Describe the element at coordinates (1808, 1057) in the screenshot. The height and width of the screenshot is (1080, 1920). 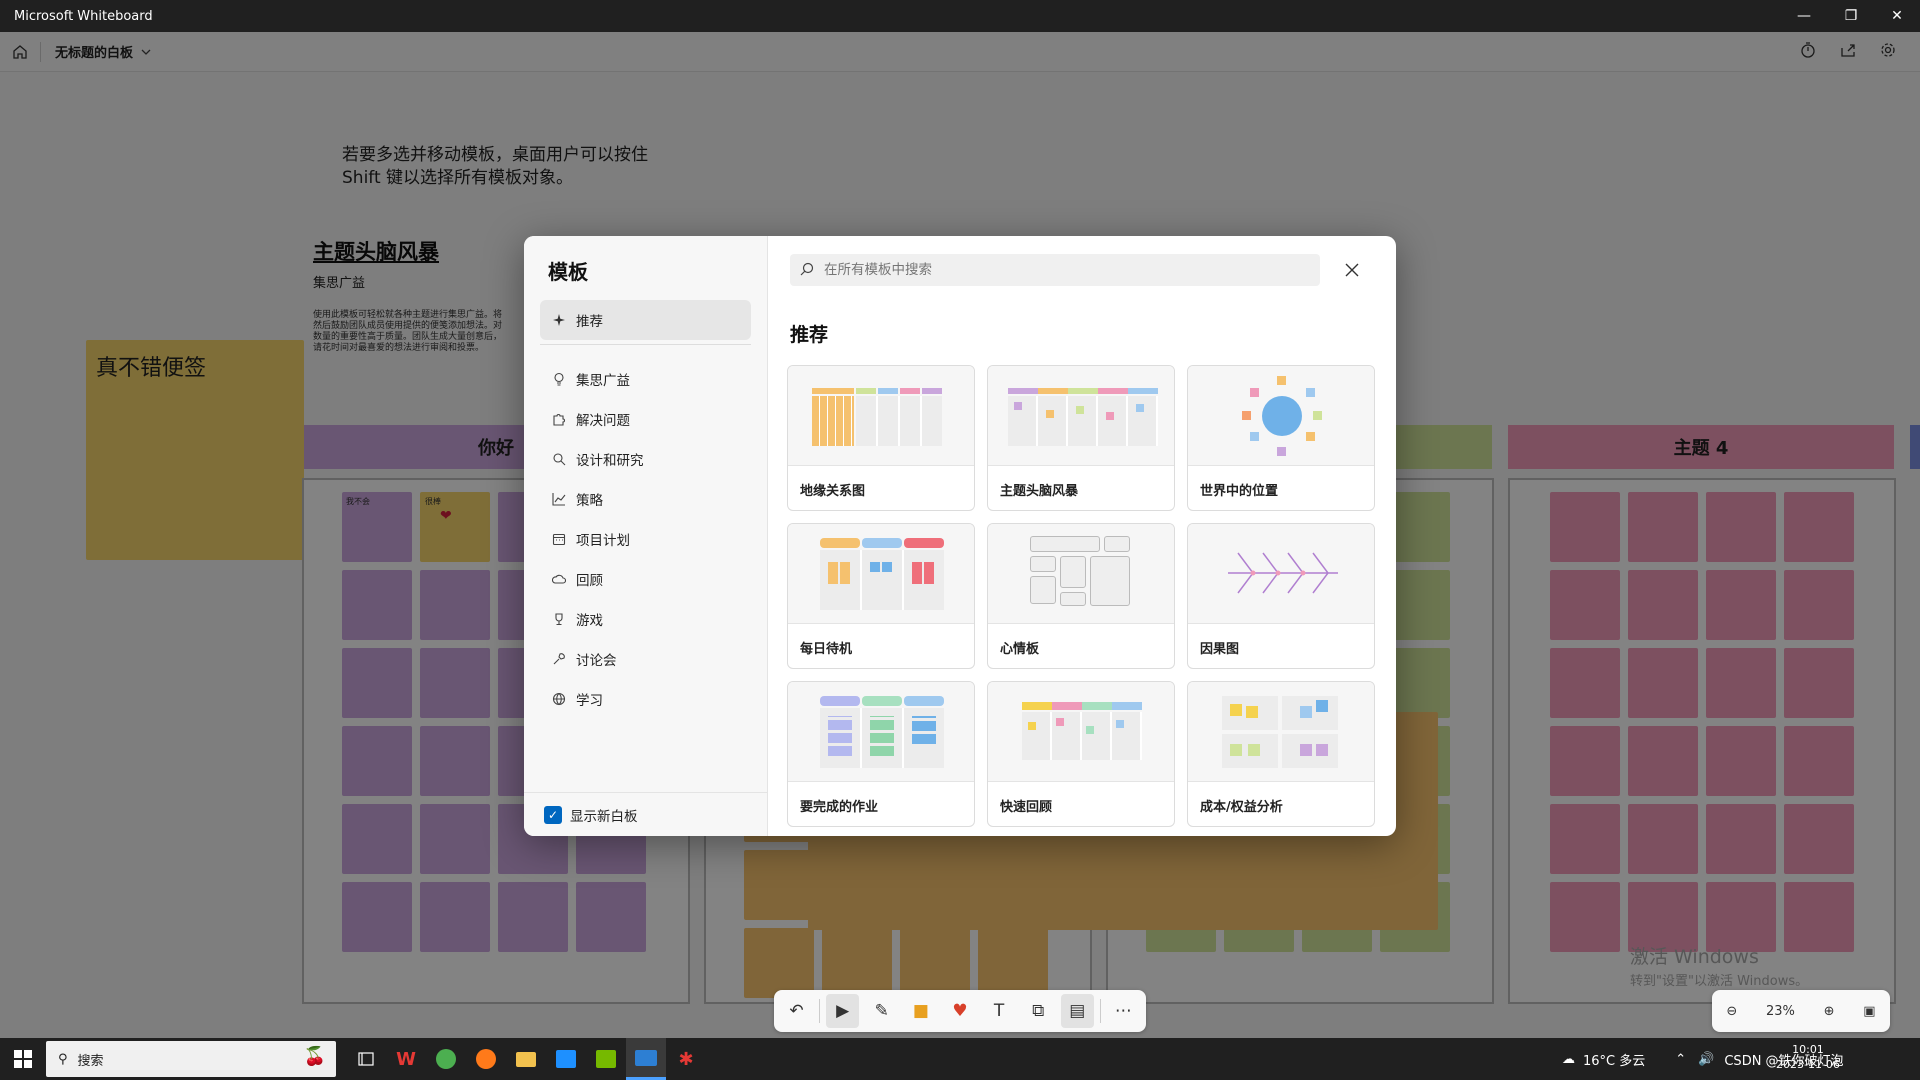
I see `clock: 10:01 2023-11-06` at that location.